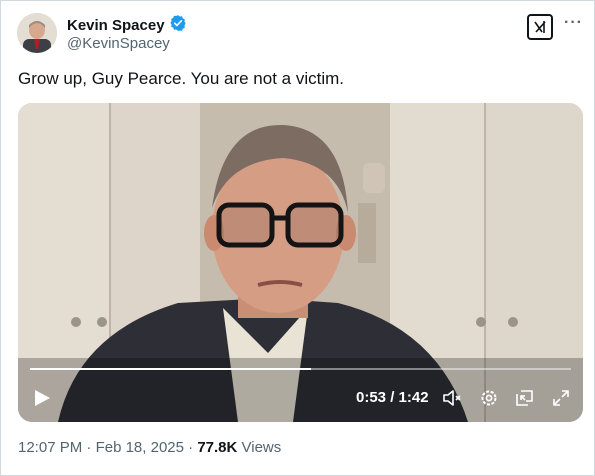 The width and height of the screenshot is (595, 476). What do you see at coordinates (140, 447) in the screenshot?
I see `post-date: Feb 18, 2025` at bounding box center [140, 447].